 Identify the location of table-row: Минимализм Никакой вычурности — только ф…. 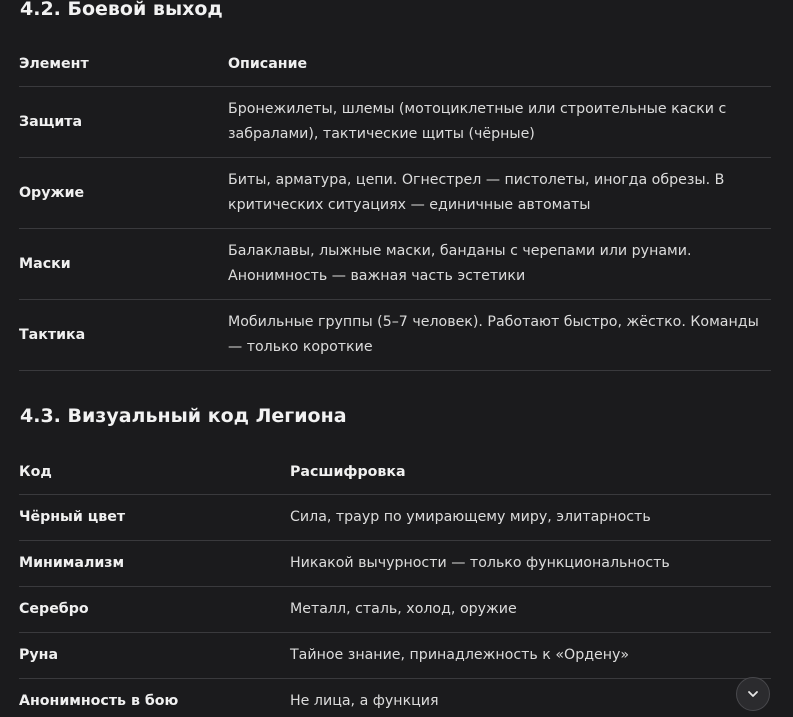
(395, 563).